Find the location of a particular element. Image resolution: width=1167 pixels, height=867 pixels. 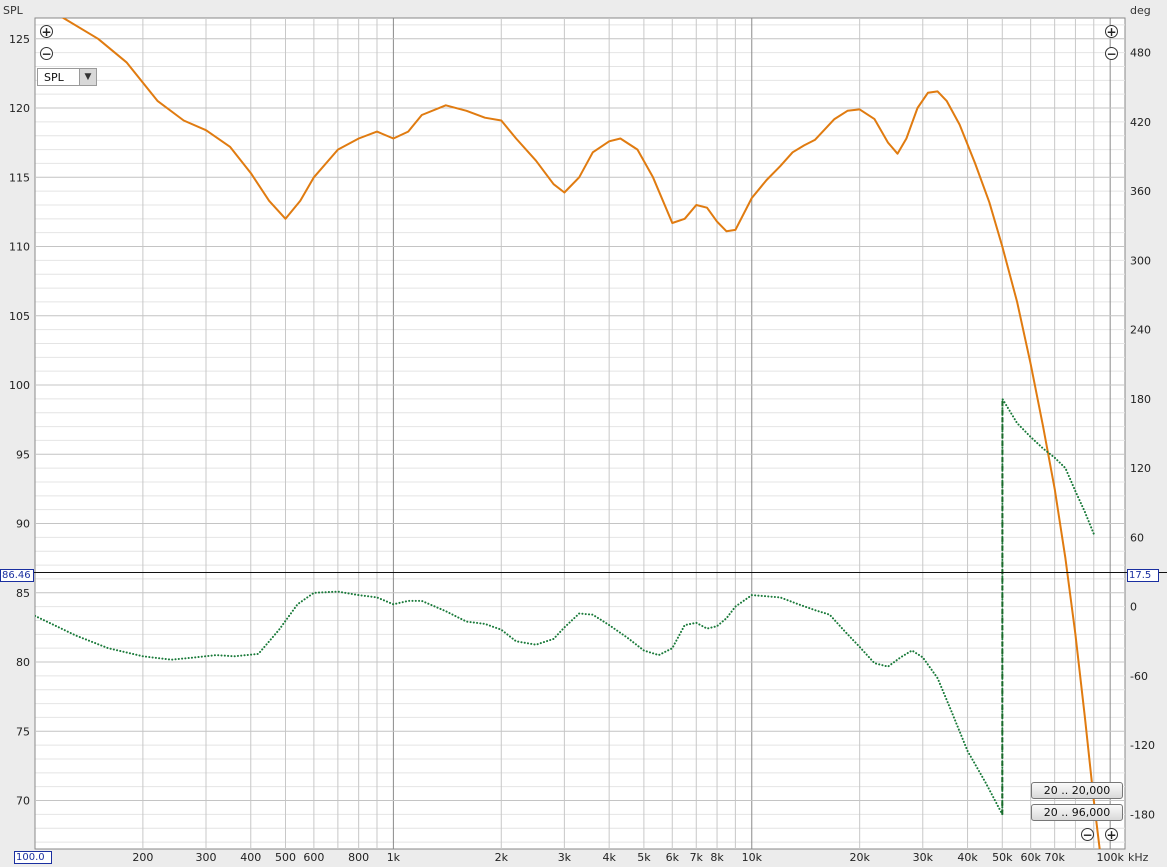

right-tick-label: 60 is located at coordinates (1137, 537).